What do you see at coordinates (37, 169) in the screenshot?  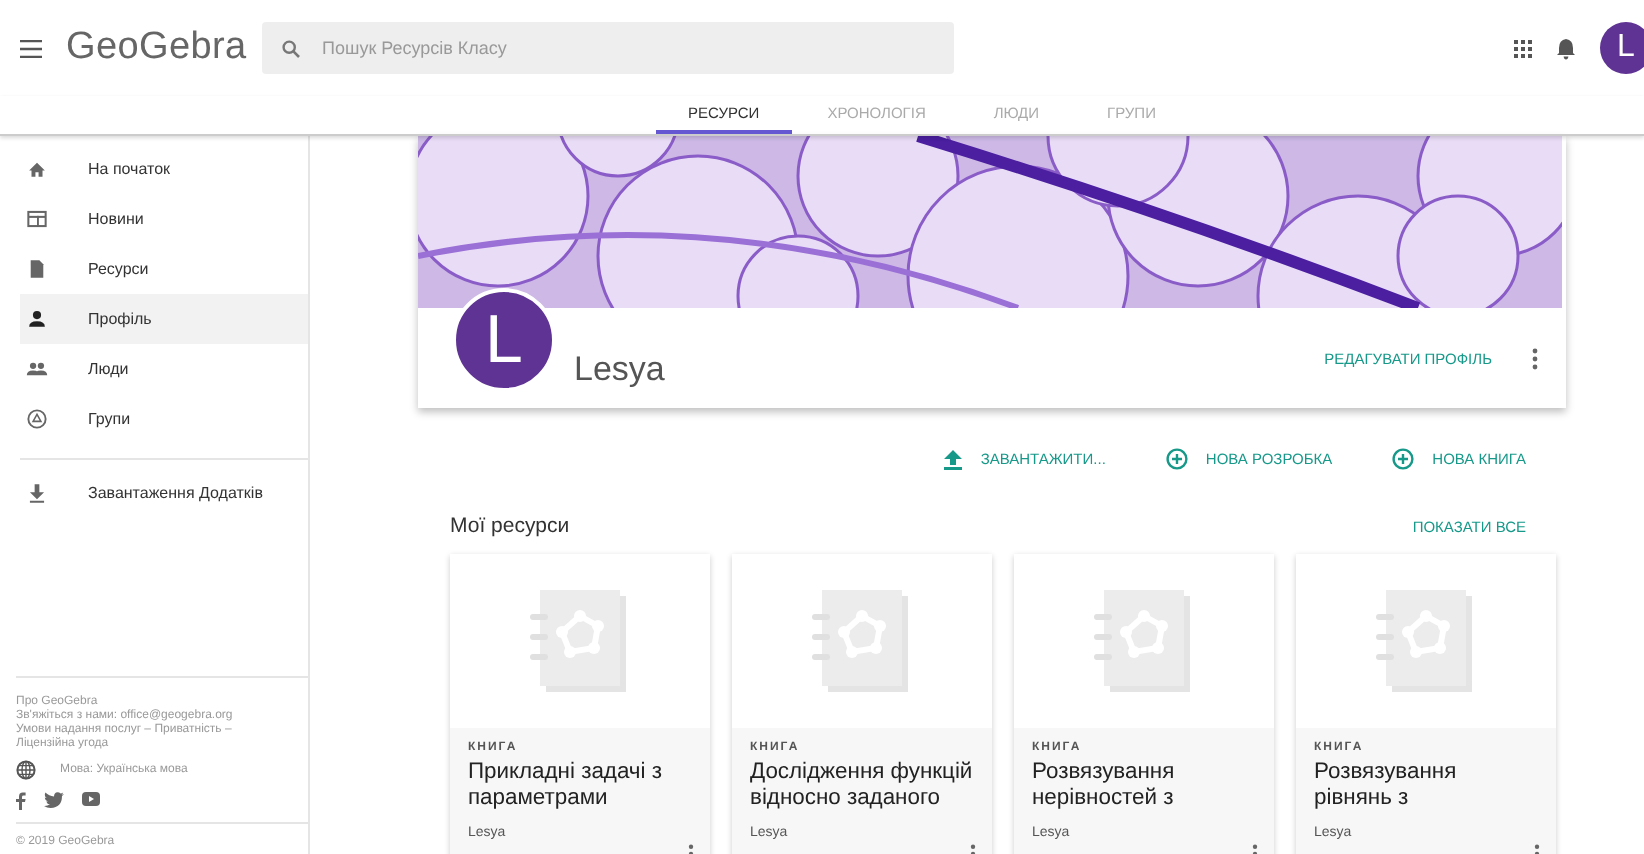 I see `home-icon` at bounding box center [37, 169].